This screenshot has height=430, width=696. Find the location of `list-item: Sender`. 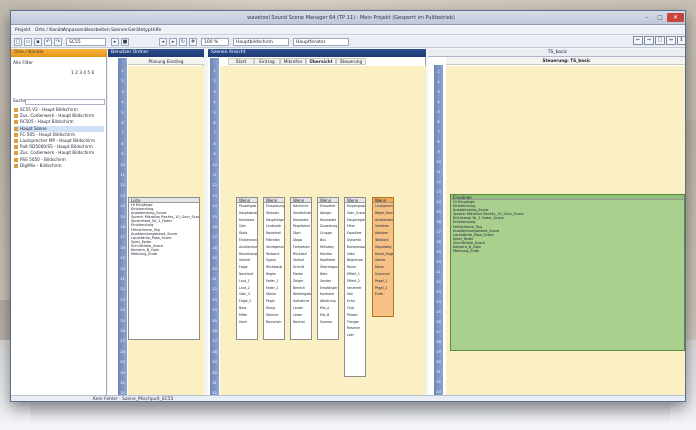

list-item: Sender is located at coordinates (328, 281).